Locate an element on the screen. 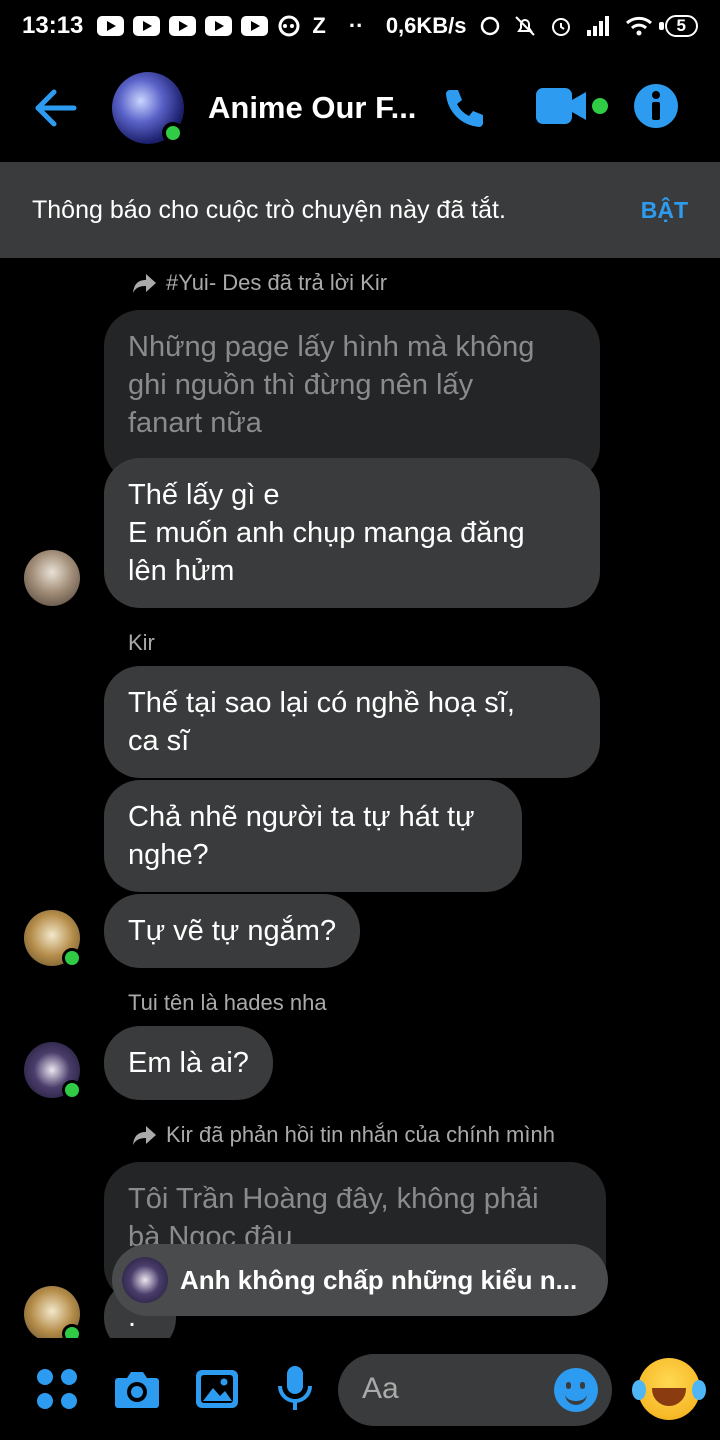  status-bar: 13:13 Z ·· 0,6KB/s 5 is located at coordinates (360, 26).